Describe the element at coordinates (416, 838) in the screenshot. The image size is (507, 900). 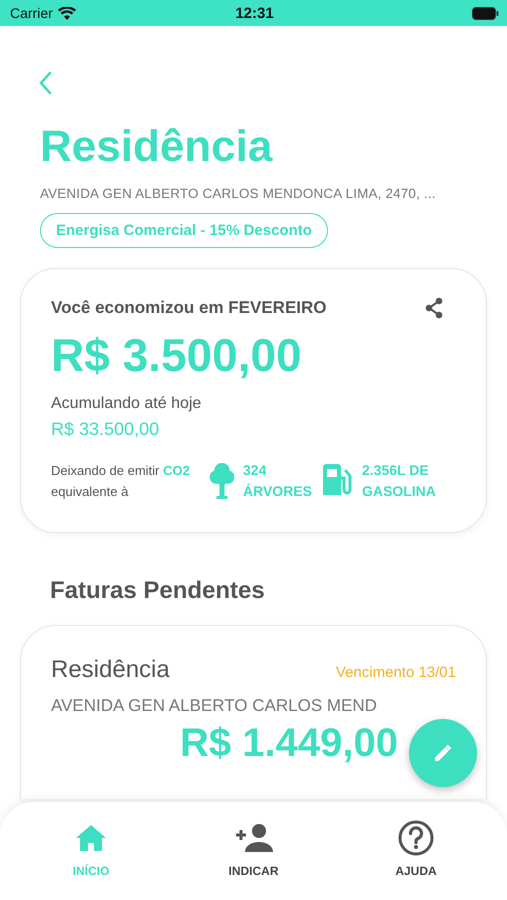
I see `help-icon` at that location.